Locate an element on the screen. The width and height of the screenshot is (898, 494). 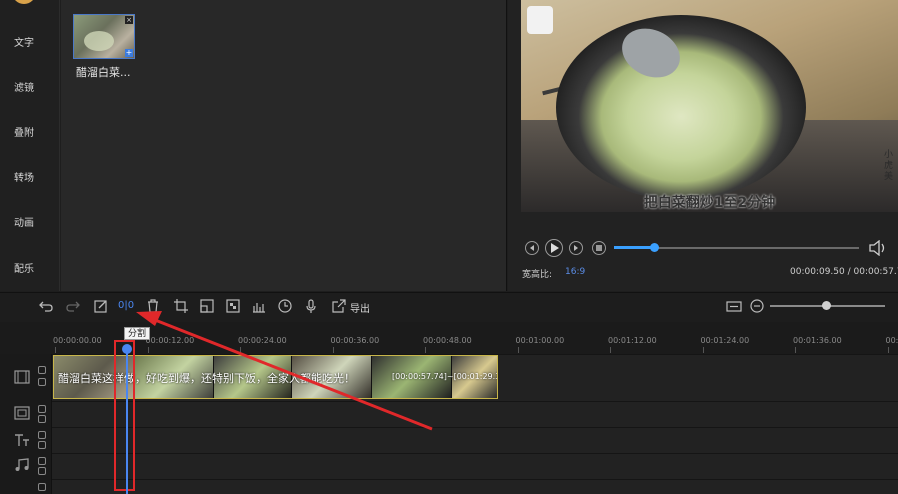
video-logo is located at coordinates (540, 20).